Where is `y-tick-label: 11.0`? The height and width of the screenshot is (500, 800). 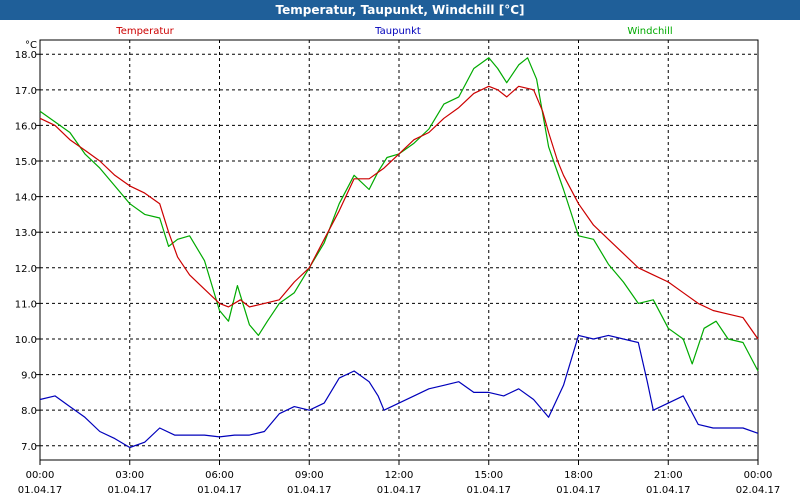
y-tick-label: 11.0 is located at coordinates (26, 304).